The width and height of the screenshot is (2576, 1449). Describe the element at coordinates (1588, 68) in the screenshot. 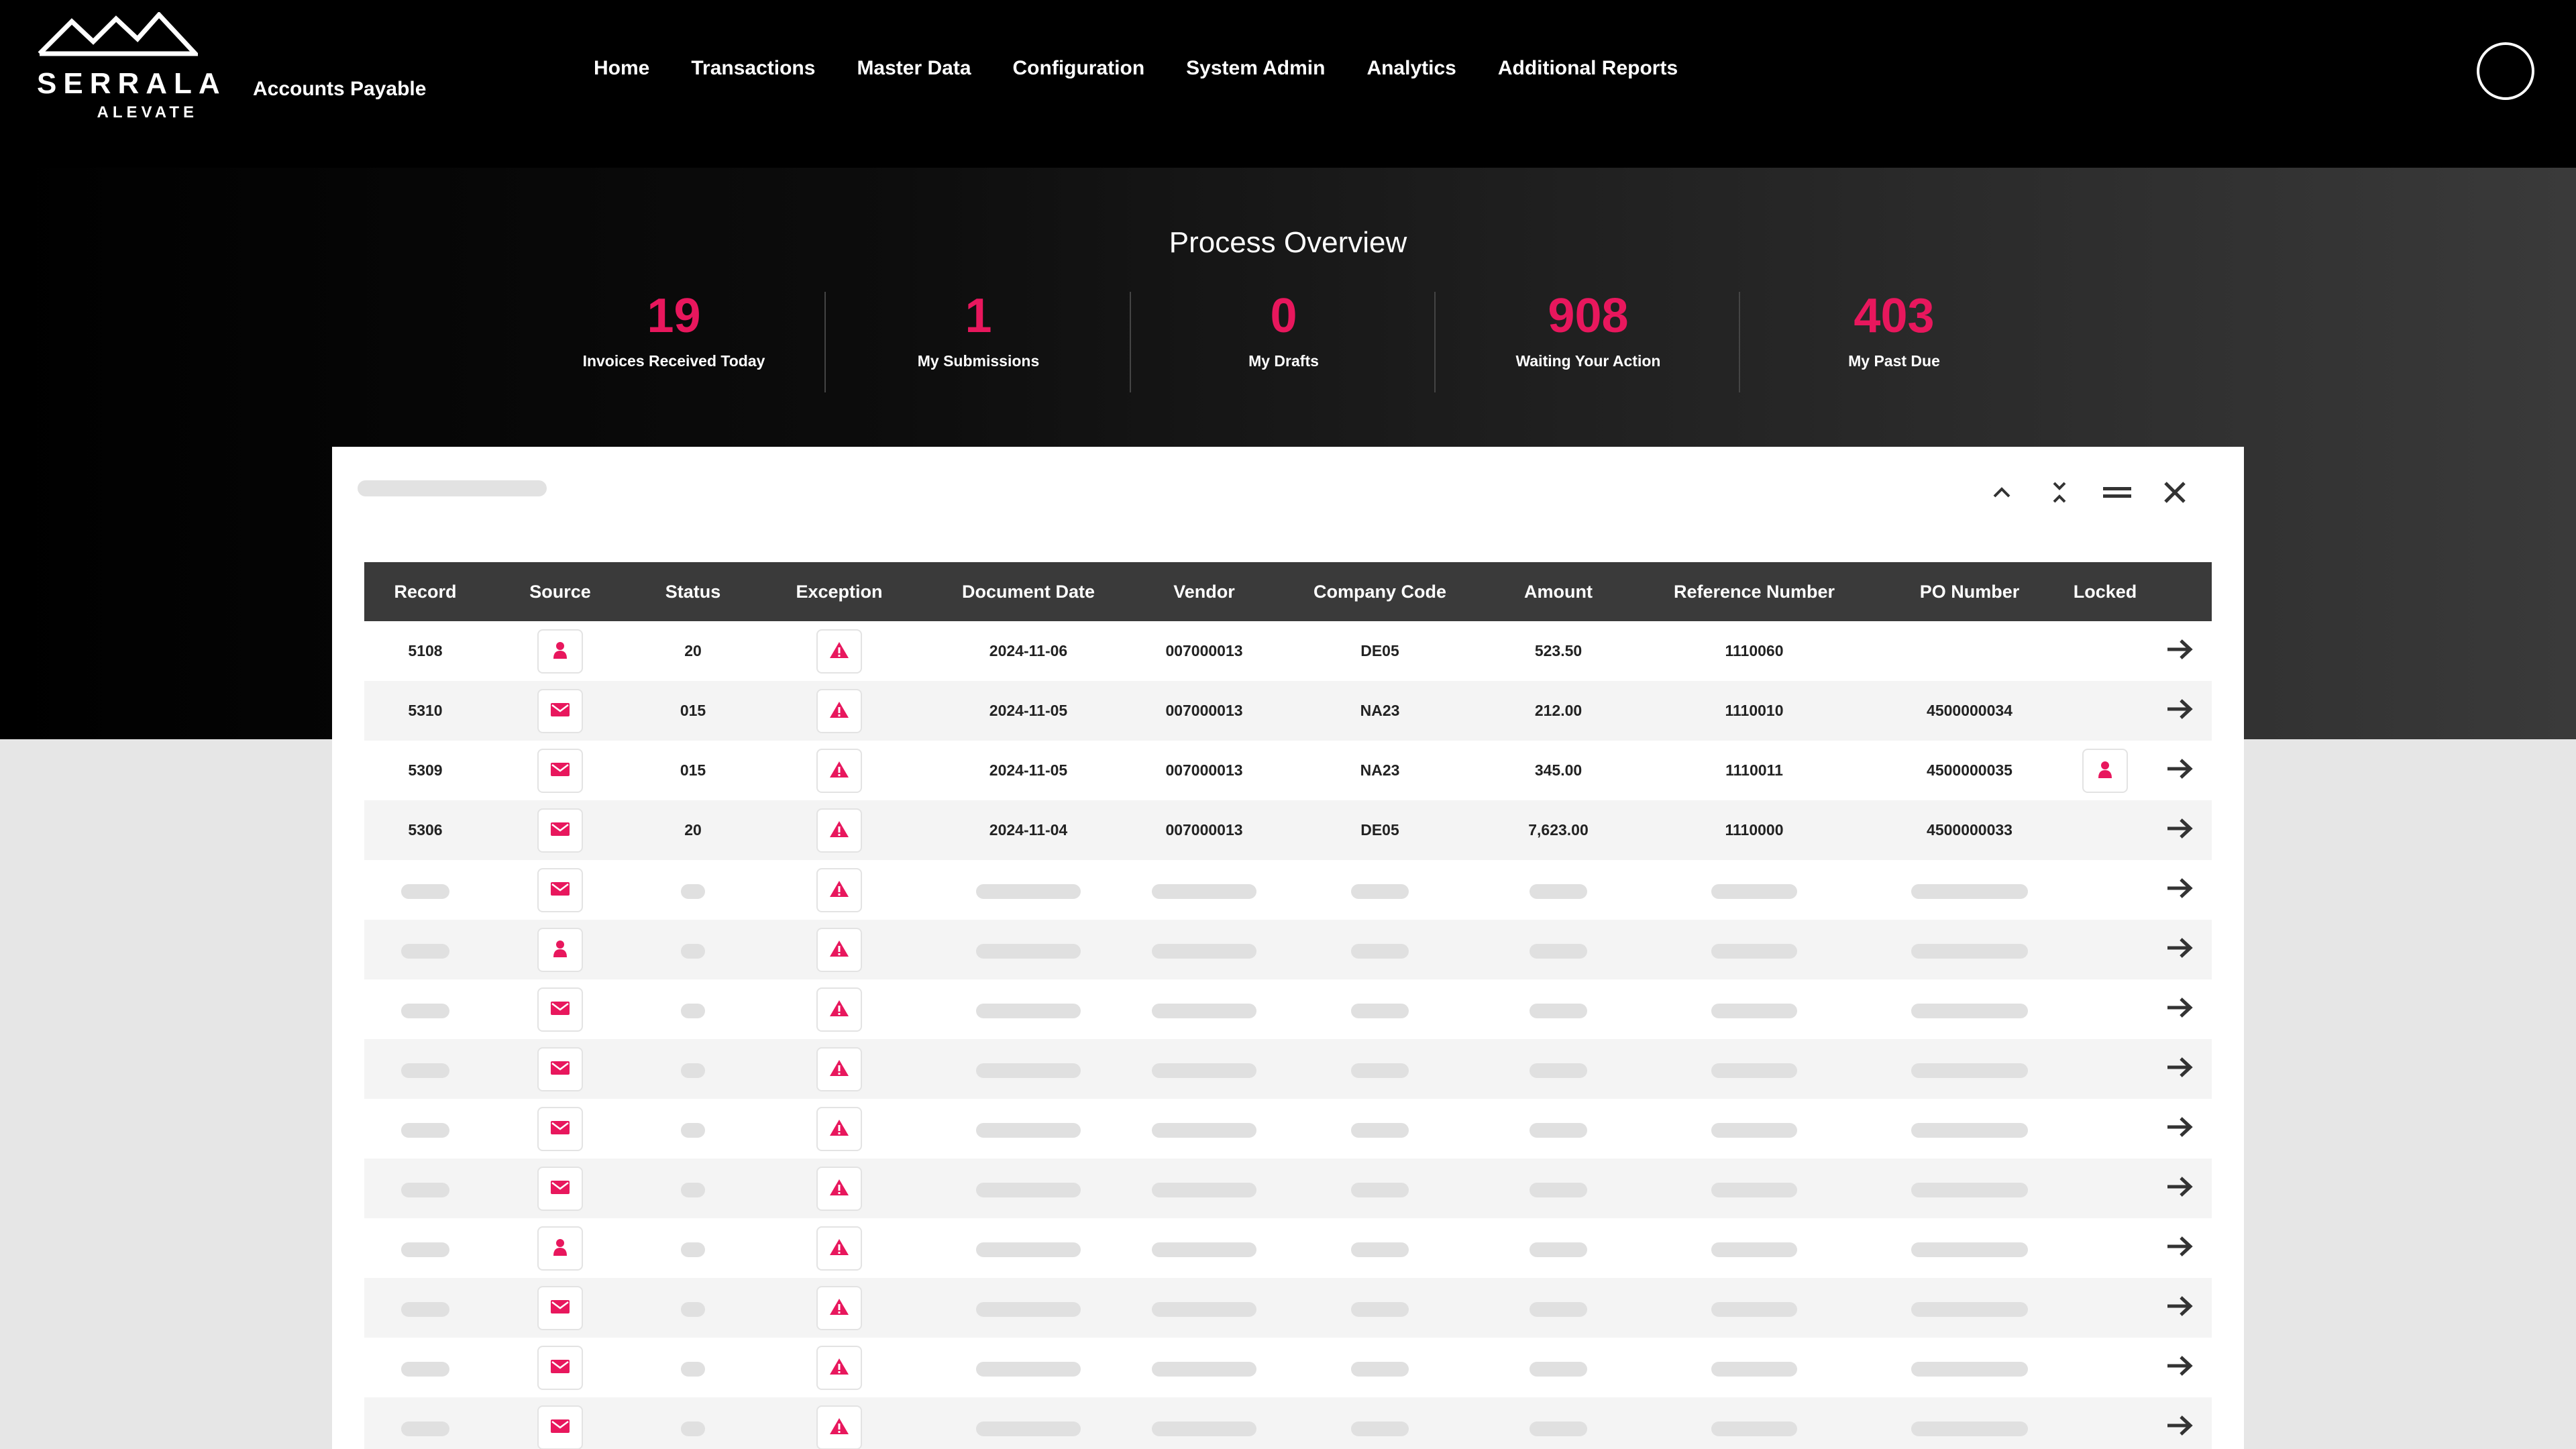

I see `nav-additional-reports: Additional Reports` at that location.